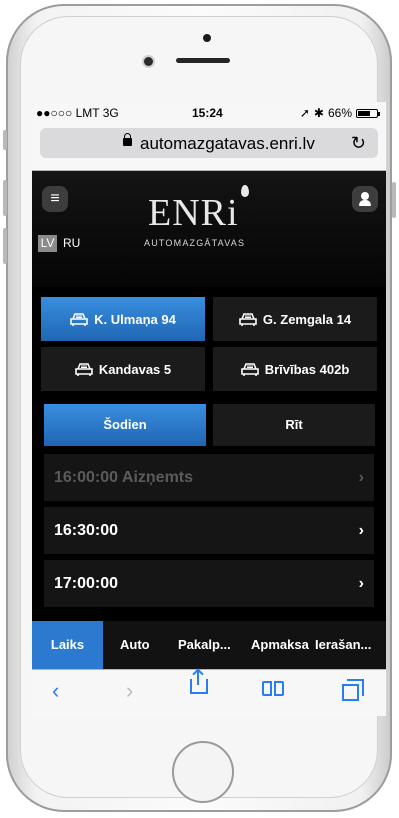  I want to click on carrier-signal: ●●○○○ LMT 3G, so click(77, 113).